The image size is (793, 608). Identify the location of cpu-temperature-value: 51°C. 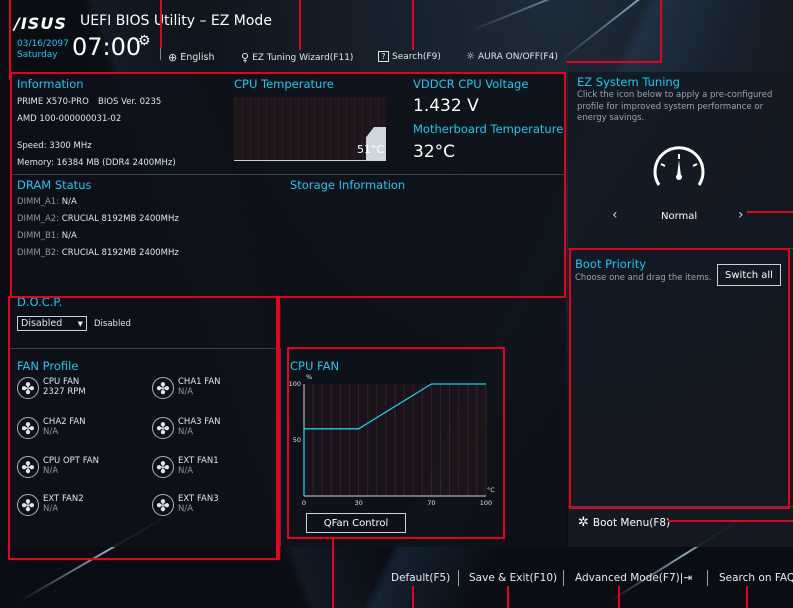
(371, 149).